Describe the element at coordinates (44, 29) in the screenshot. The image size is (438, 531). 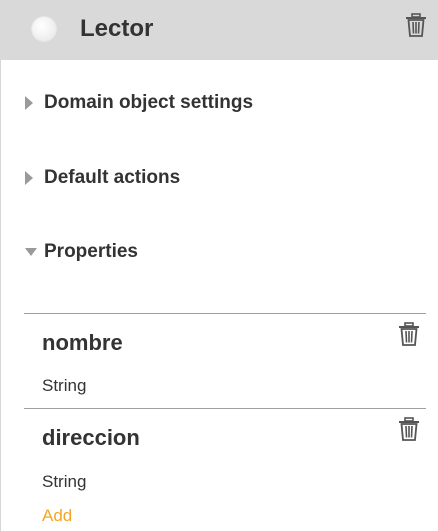
I see `radio-circle-icon` at that location.